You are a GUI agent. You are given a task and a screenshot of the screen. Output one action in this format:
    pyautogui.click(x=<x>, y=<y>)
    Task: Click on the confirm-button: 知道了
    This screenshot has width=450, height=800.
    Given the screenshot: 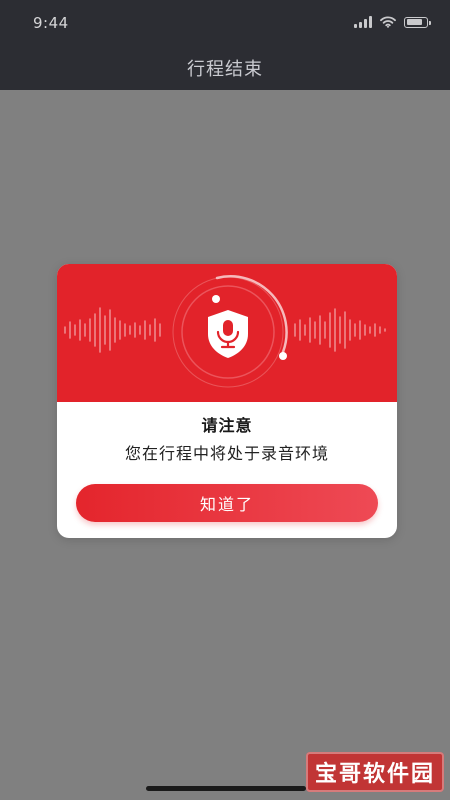 What is the action you would take?
    pyautogui.click(x=227, y=503)
    